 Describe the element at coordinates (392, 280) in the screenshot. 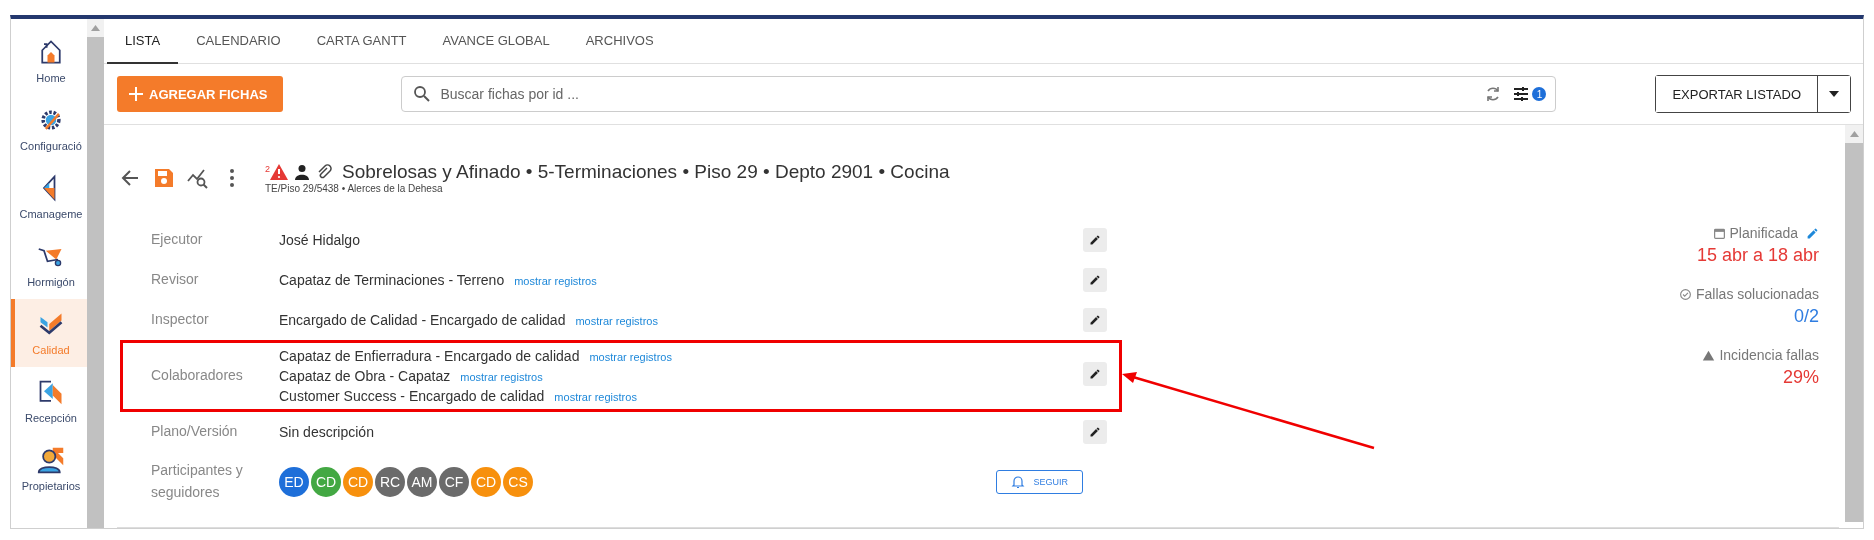

I see `field-value: Capataz de Terminaciones - Terreno` at that location.